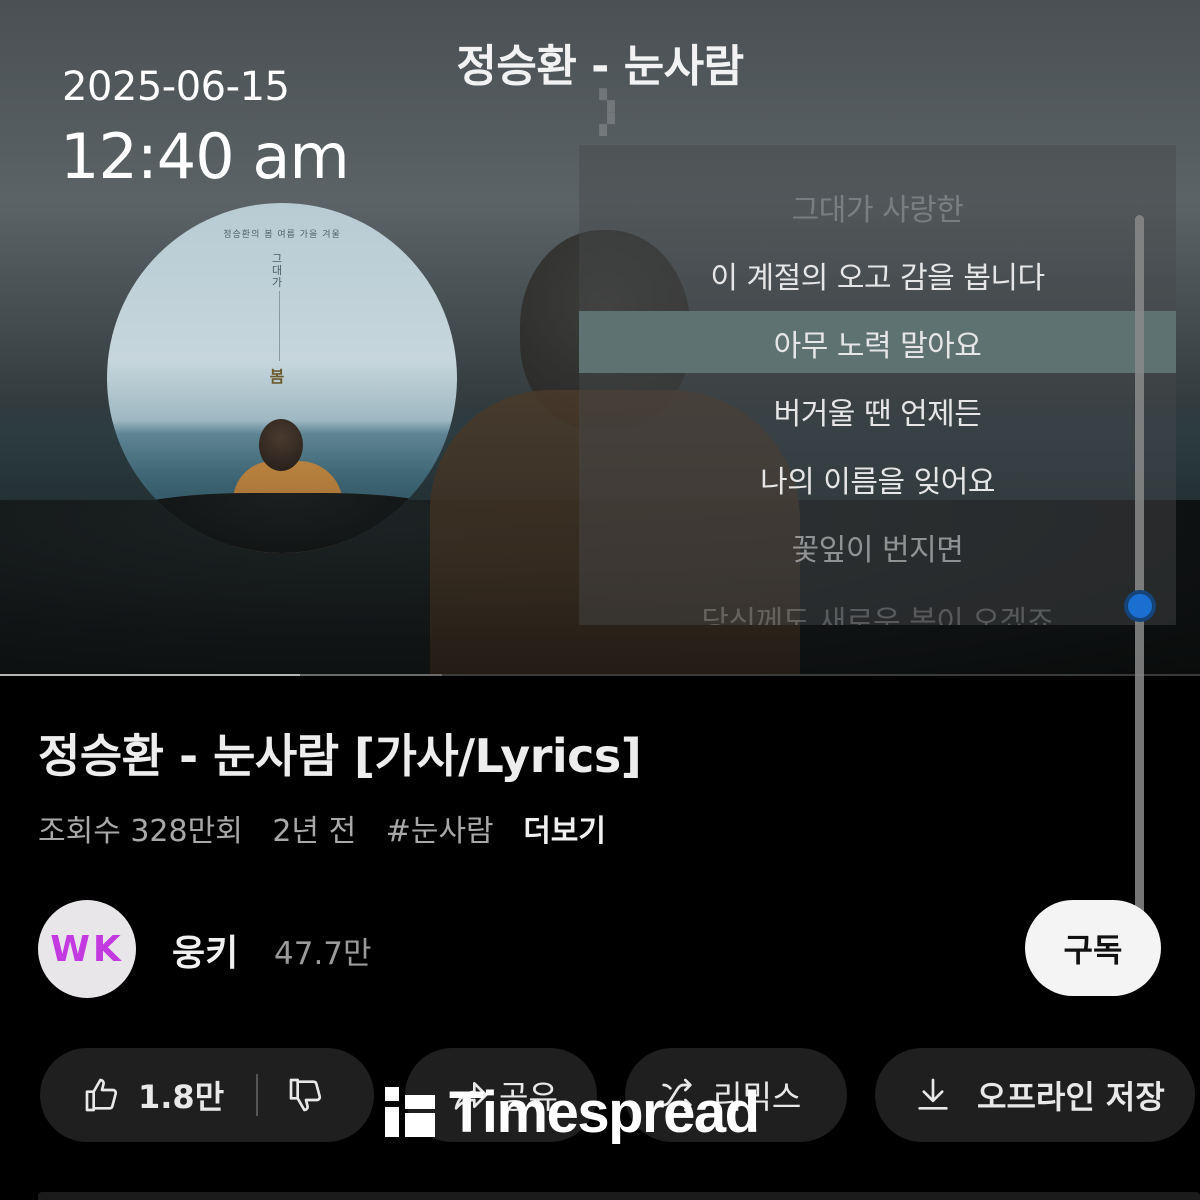 This screenshot has width=1200, height=1200. I want to click on lyric-line: 이 계절의 오고 감을 봅니다, so click(877, 278).